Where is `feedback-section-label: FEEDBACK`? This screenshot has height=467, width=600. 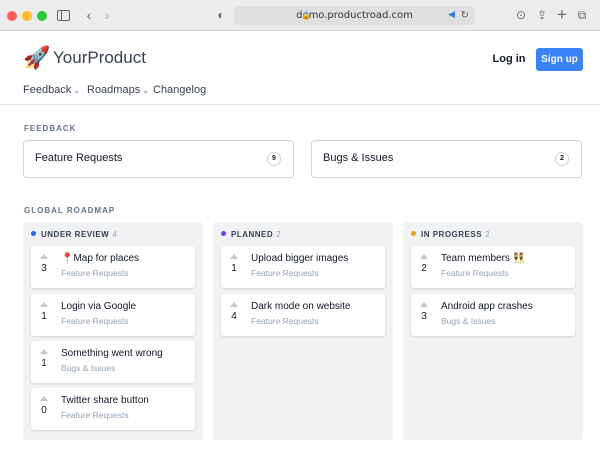 feedback-section-label: FEEDBACK is located at coordinates (50, 128).